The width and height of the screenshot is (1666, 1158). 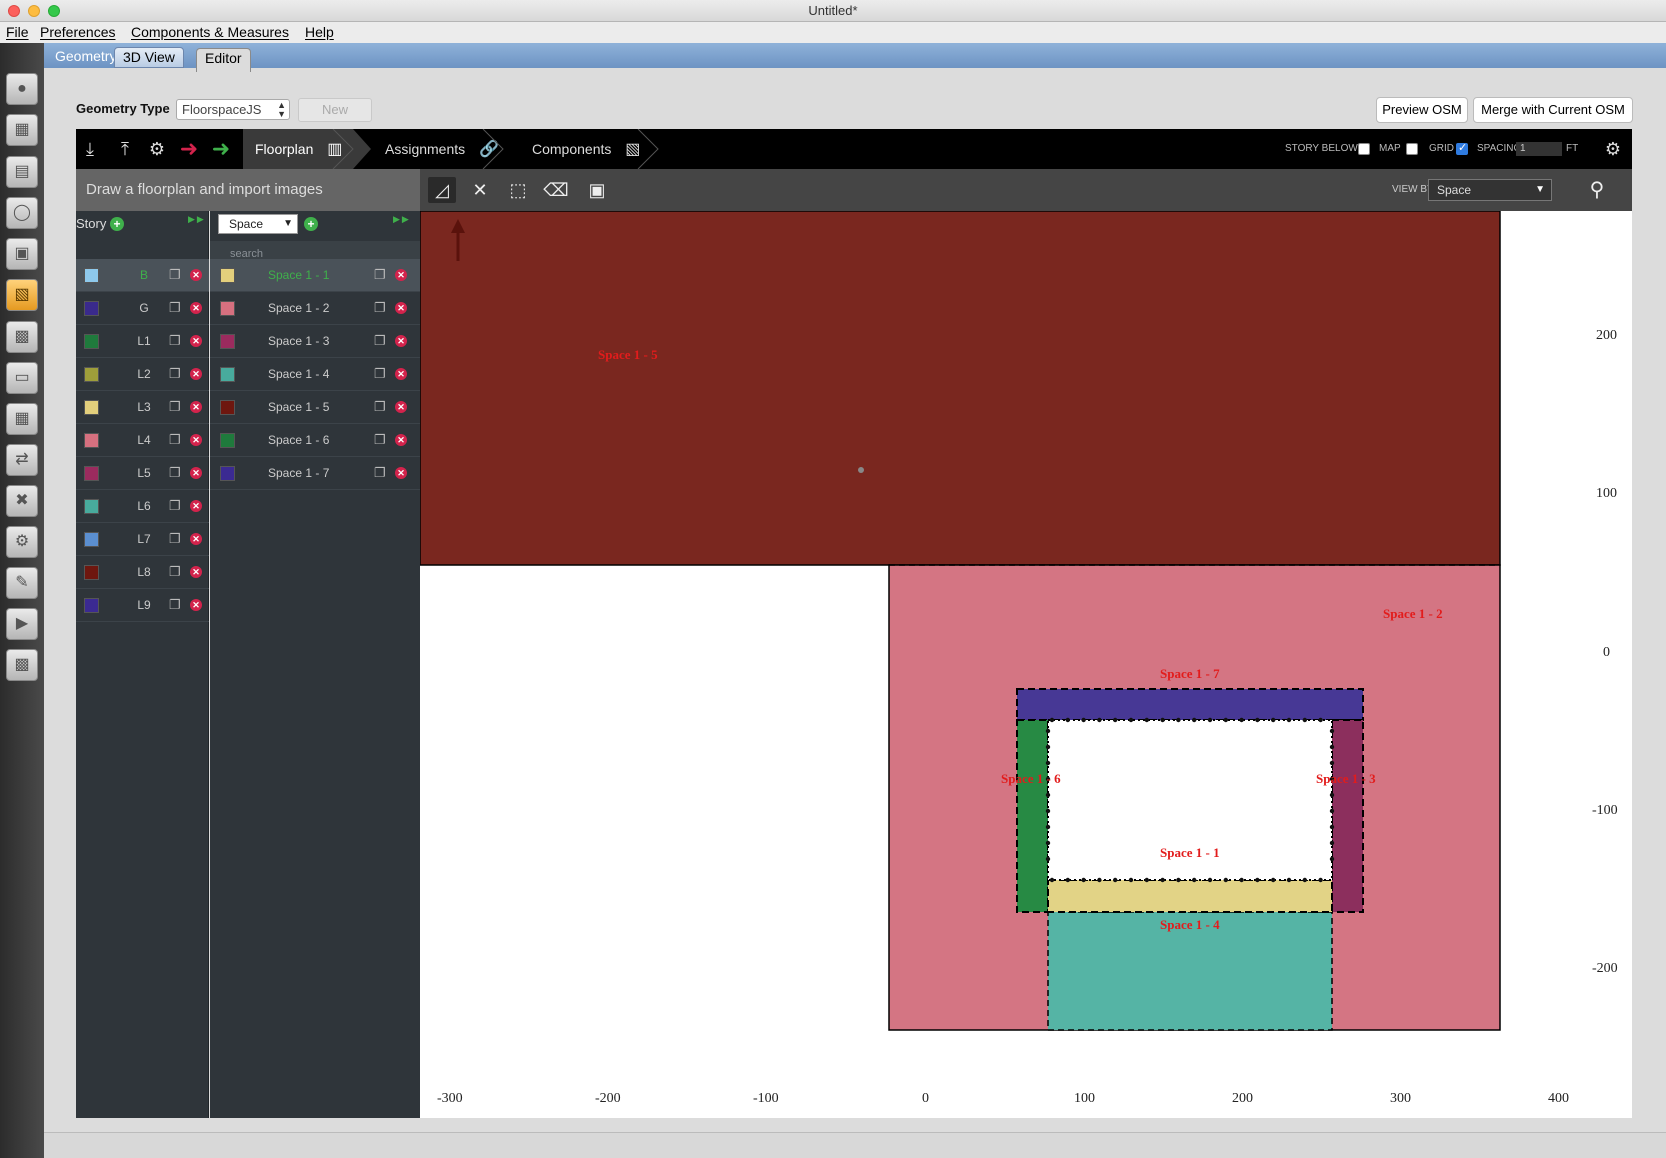 I want to click on space-types-icon: ▣, so click(x=22, y=254).